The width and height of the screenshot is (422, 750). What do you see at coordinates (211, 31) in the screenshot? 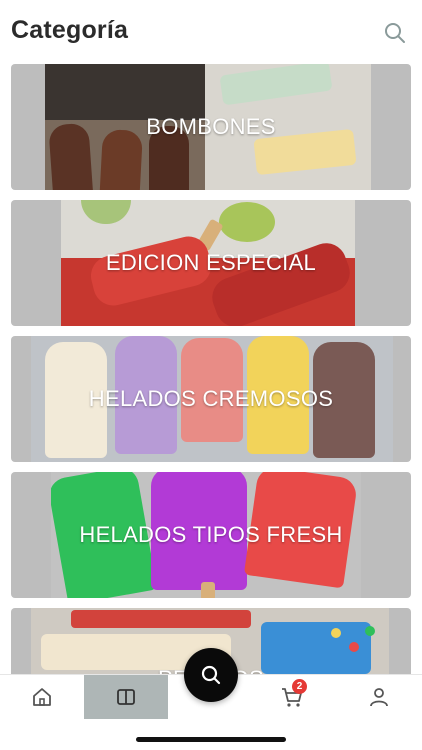
I see `app-header: Categoría` at bounding box center [211, 31].